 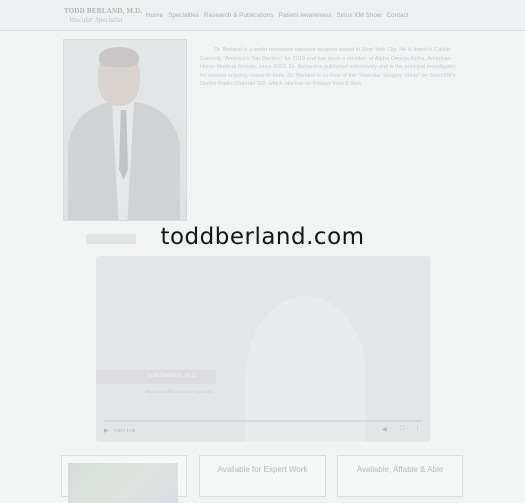 I want to click on volume-icon: ◀, so click(x=384, y=429).